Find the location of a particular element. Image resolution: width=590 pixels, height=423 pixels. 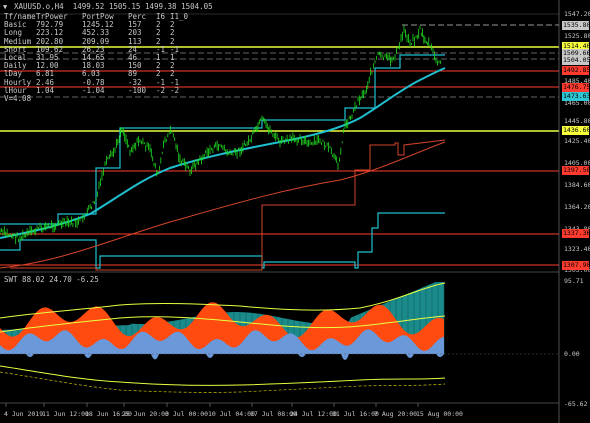

date-ticks is located at coordinates (212, 405).